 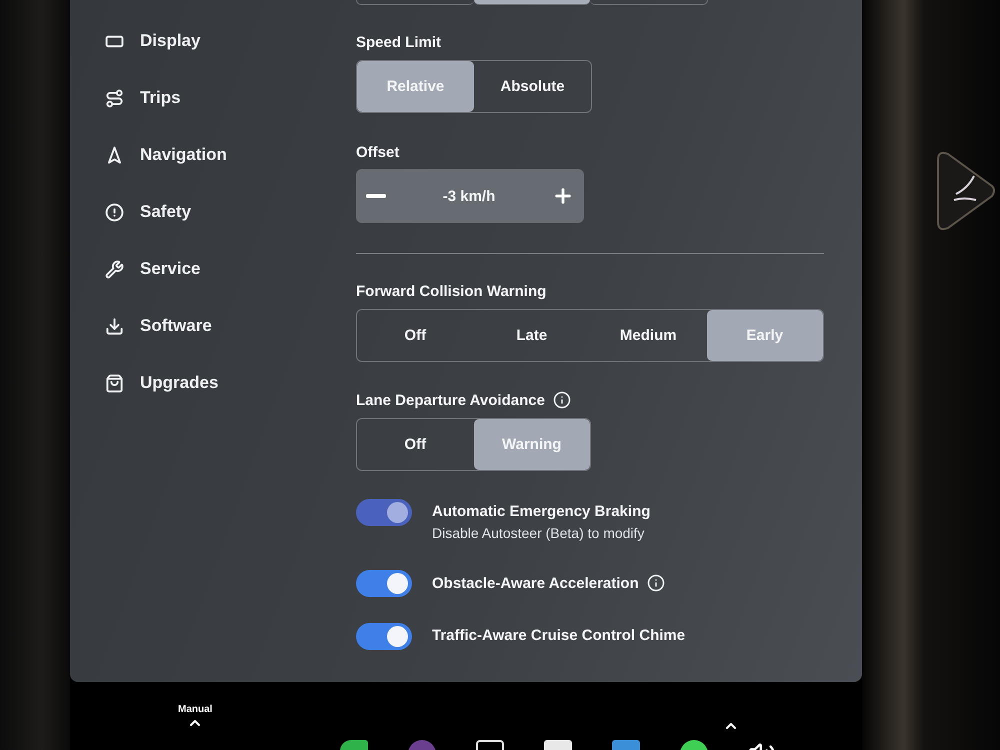 What do you see at coordinates (166, 212) in the screenshot?
I see `sidebar-item-label: Safety` at bounding box center [166, 212].